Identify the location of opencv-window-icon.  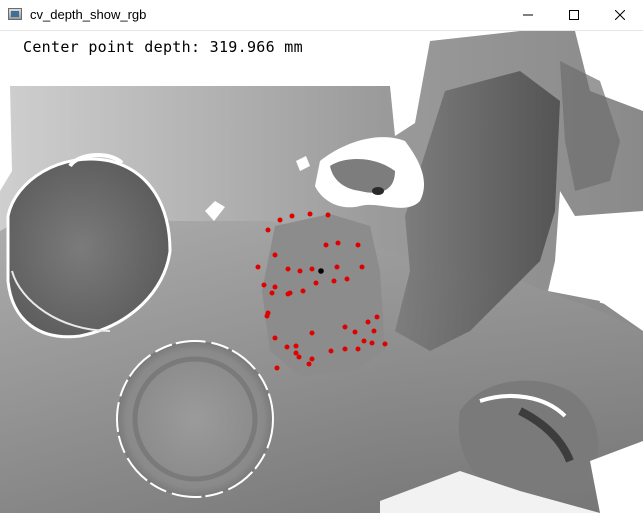
(15, 14).